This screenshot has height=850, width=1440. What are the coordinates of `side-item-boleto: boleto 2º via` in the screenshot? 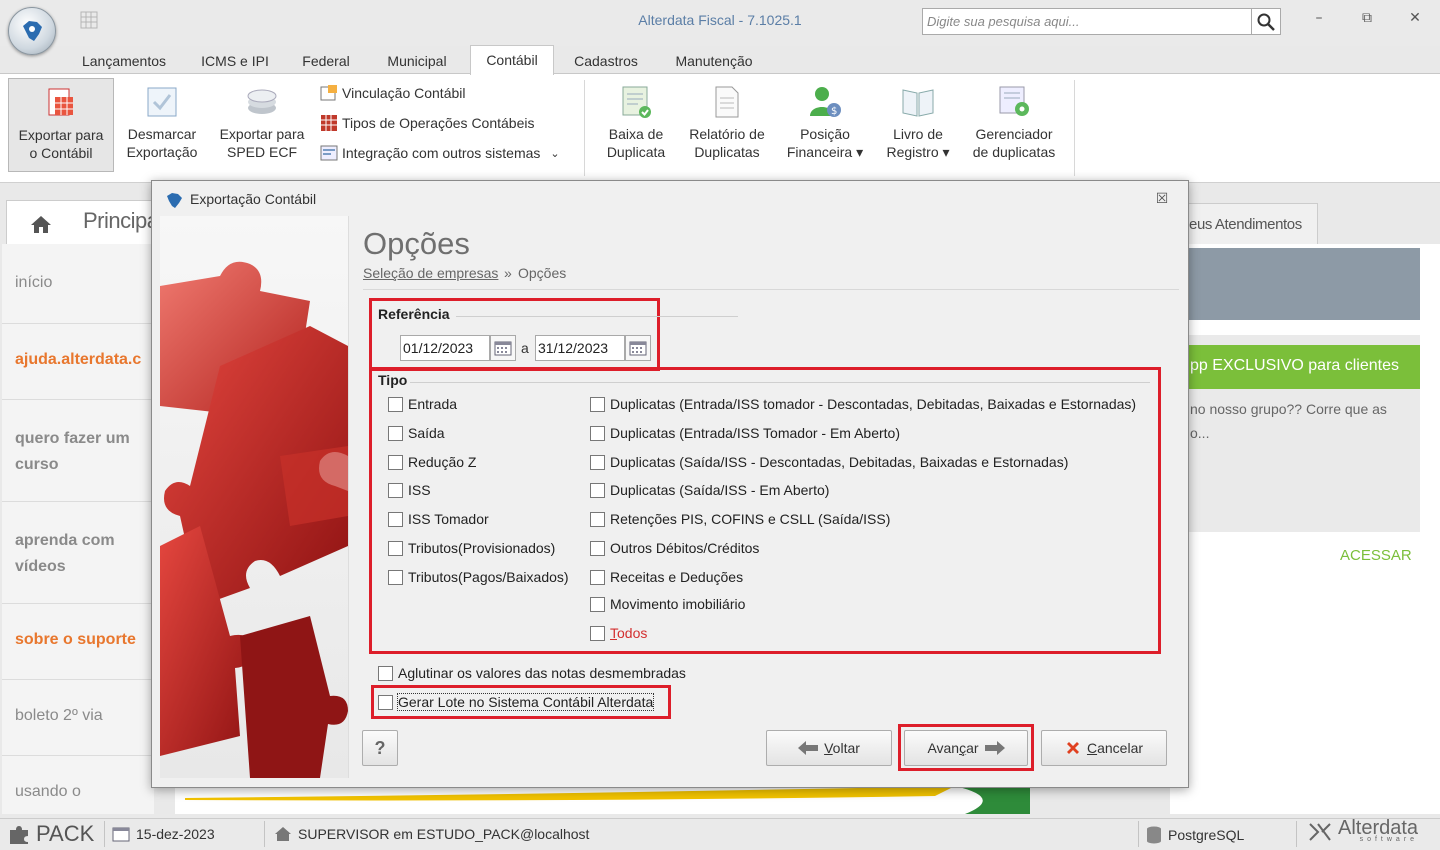 It's located at (78, 718).